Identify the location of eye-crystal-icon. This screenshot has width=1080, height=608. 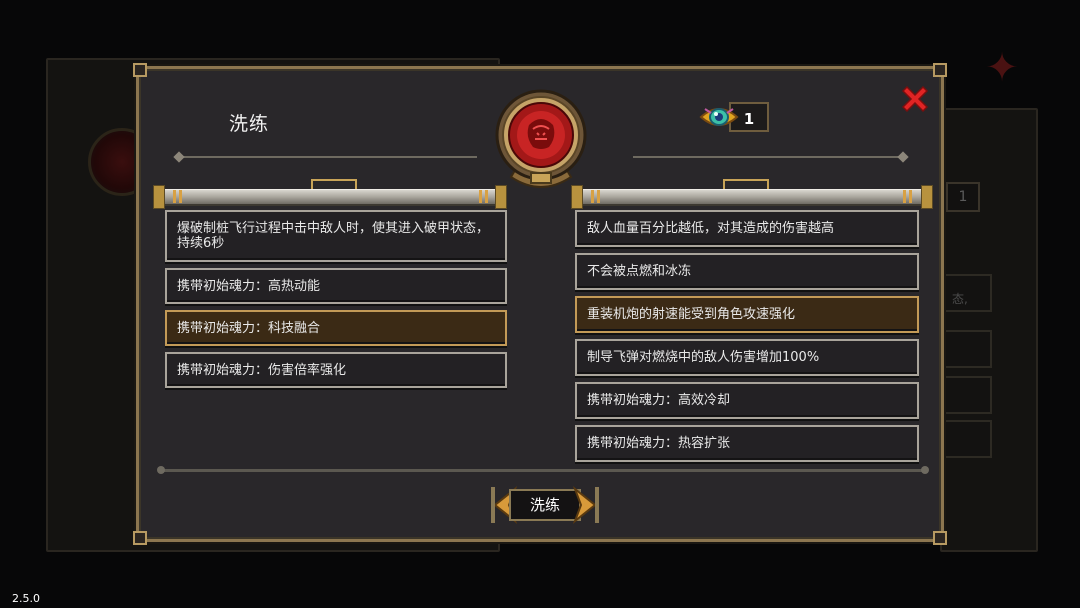
(719, 117).